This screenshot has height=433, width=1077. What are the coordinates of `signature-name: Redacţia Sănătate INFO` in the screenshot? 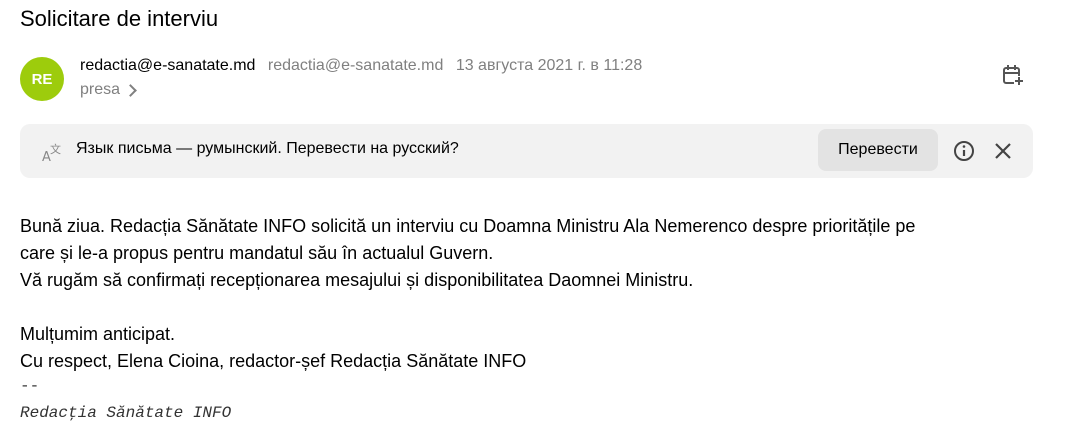 It's located at (126, 413).